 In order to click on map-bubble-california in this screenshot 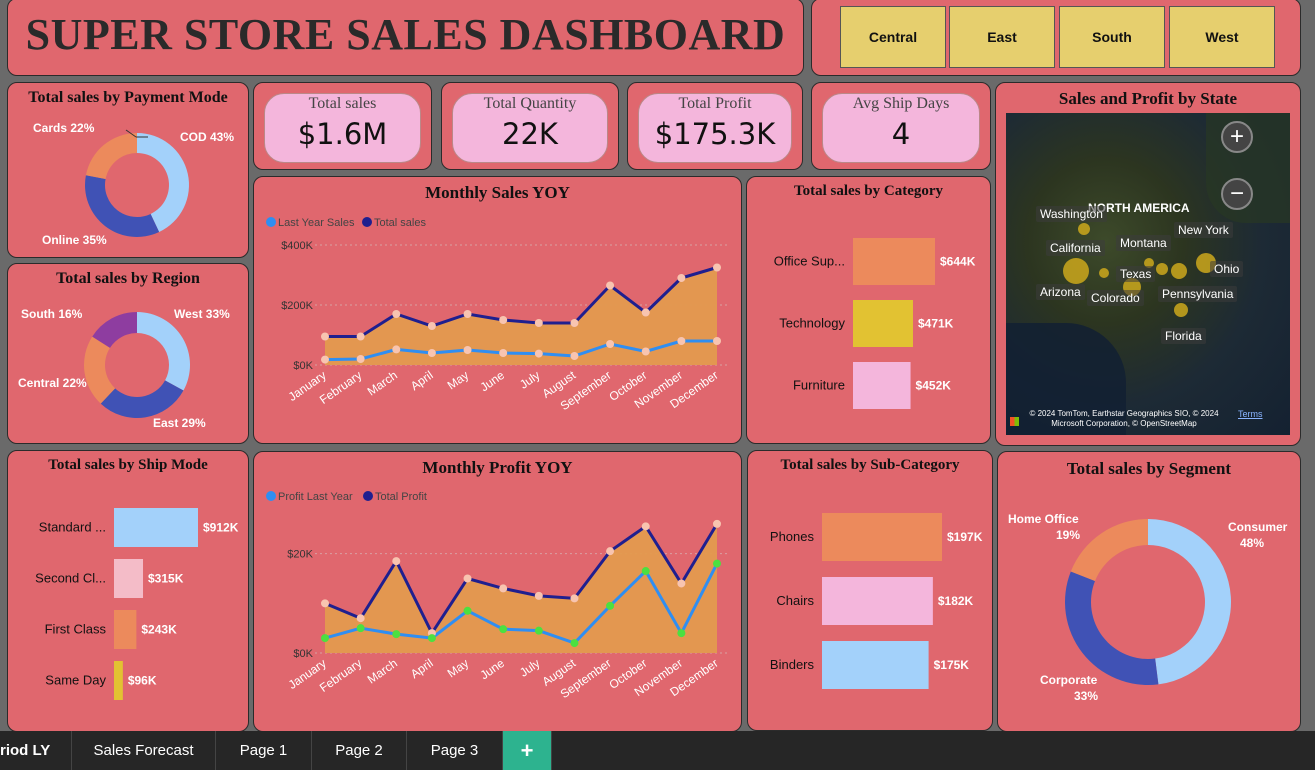, I will do `click(1076, 271)`.